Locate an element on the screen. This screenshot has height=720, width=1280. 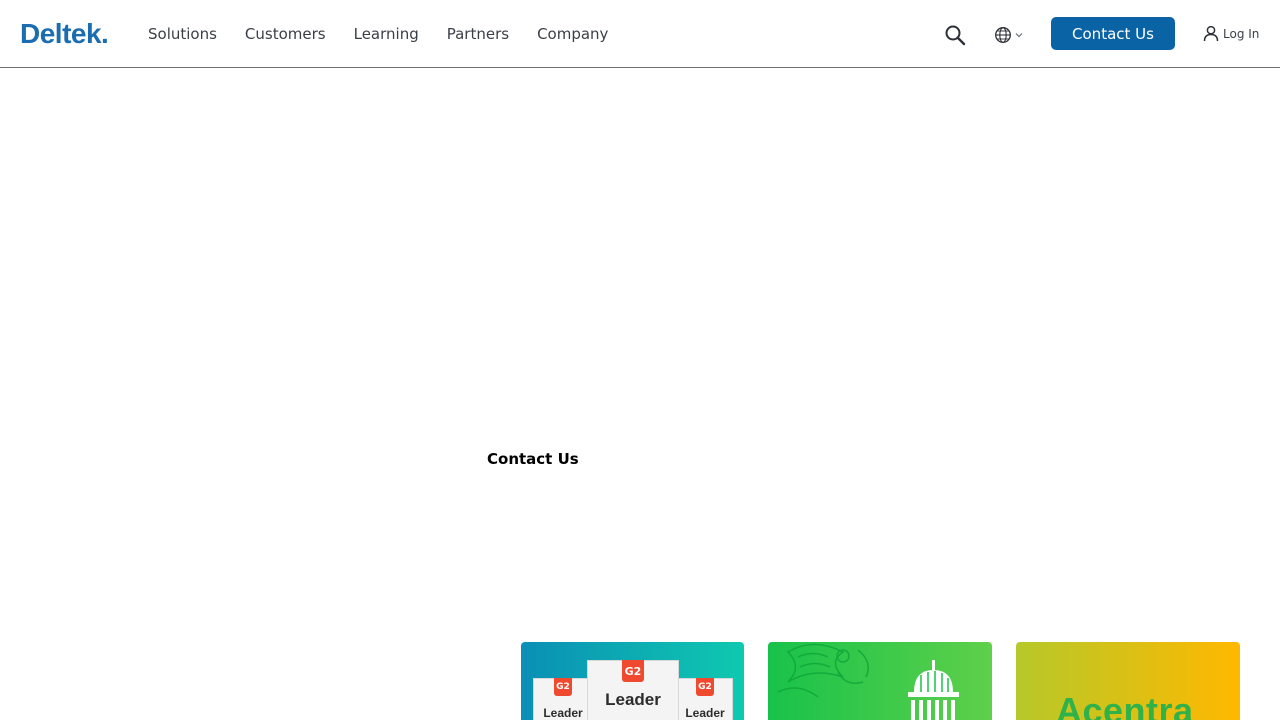
deltek-logo: Deltek. is located at coordinates (64, 34).